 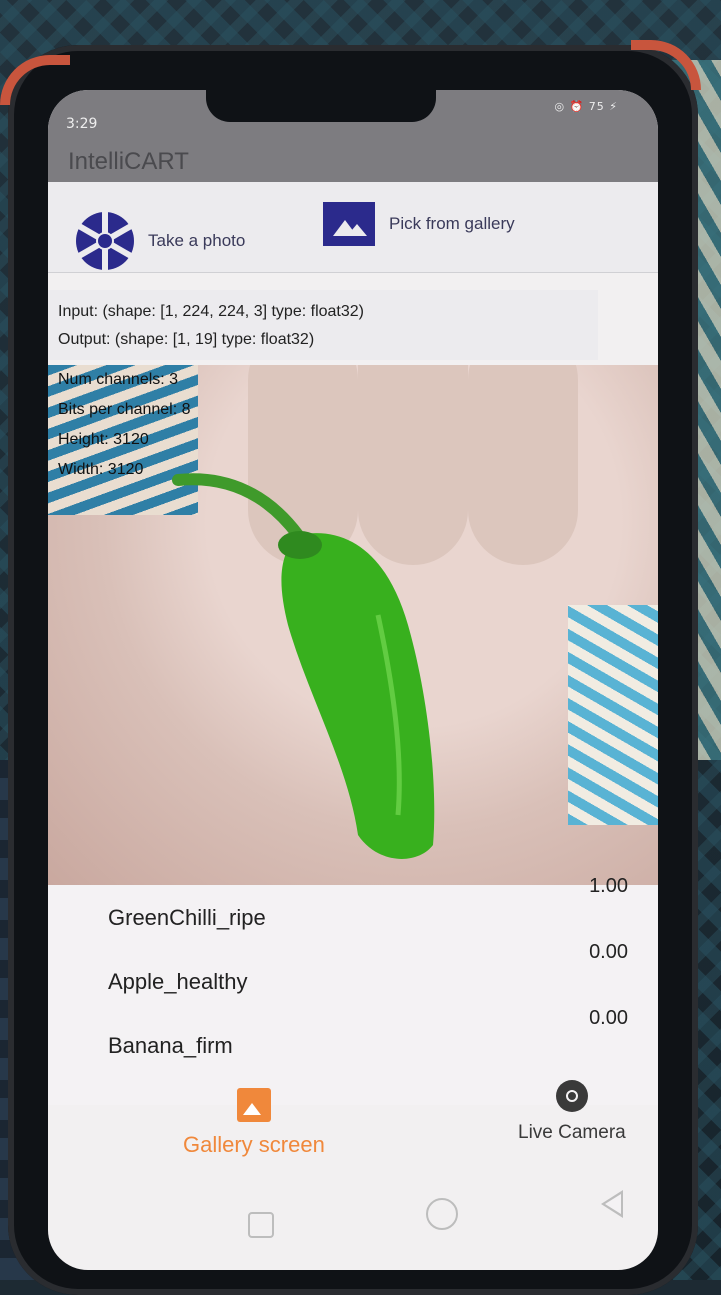 What do you see at coordinates (349, 224) in the screenshot?
I see `image-icon` at bounding box center [349, 224].